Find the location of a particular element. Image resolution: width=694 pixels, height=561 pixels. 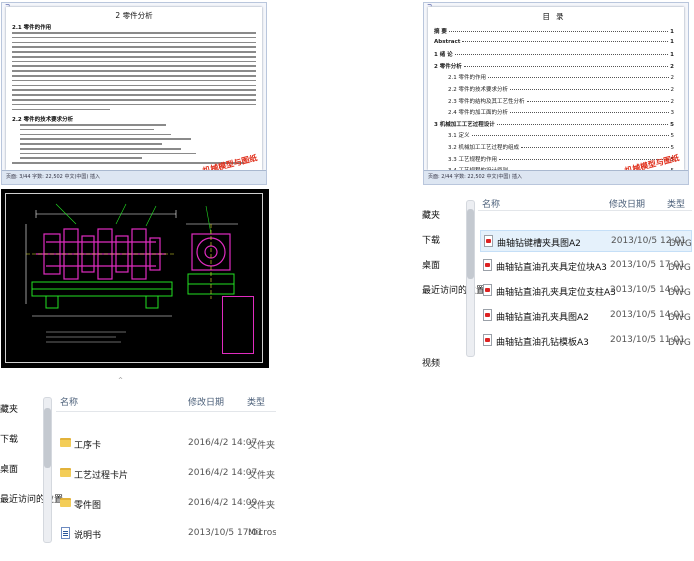

navigation-pane: 藏夹 下载 桌面 最近访问的位置 is located at coordinates (31, 466).